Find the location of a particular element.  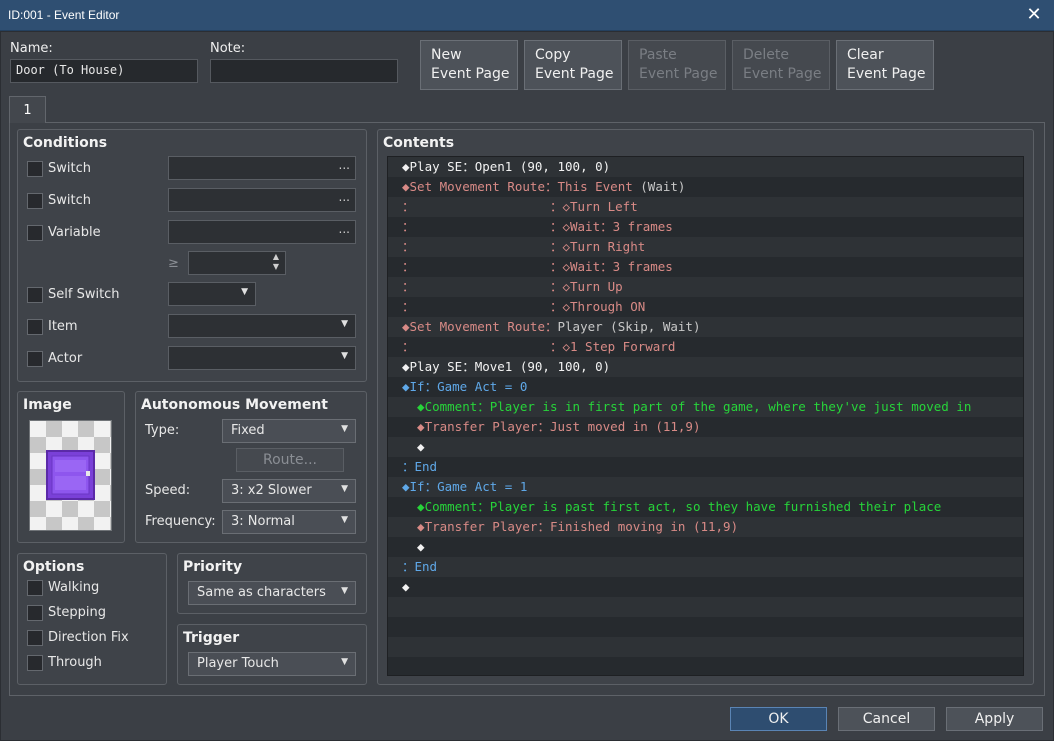

variable-value-spinner: ▲ ▼ is located at coordinates (237, 263).